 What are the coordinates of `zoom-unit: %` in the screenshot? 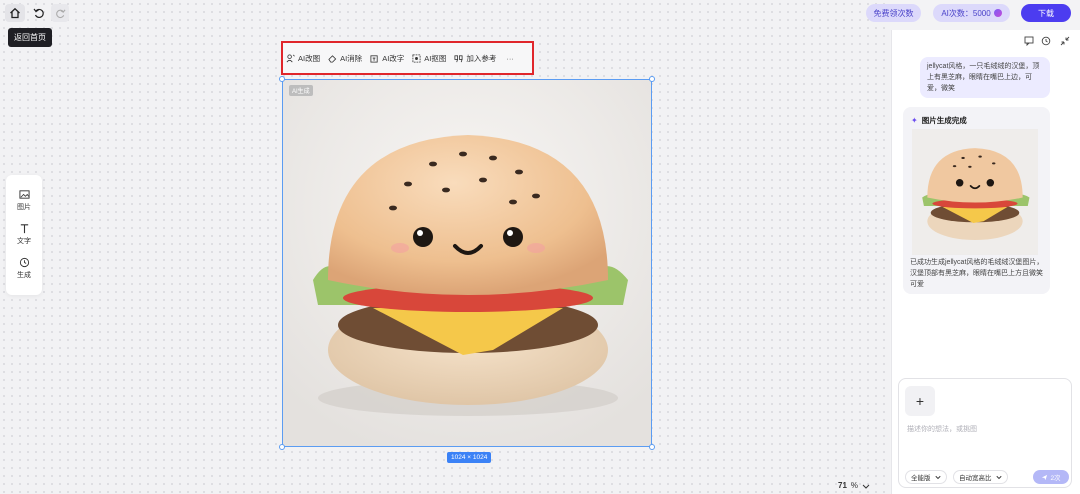 It's located at (854, 485).